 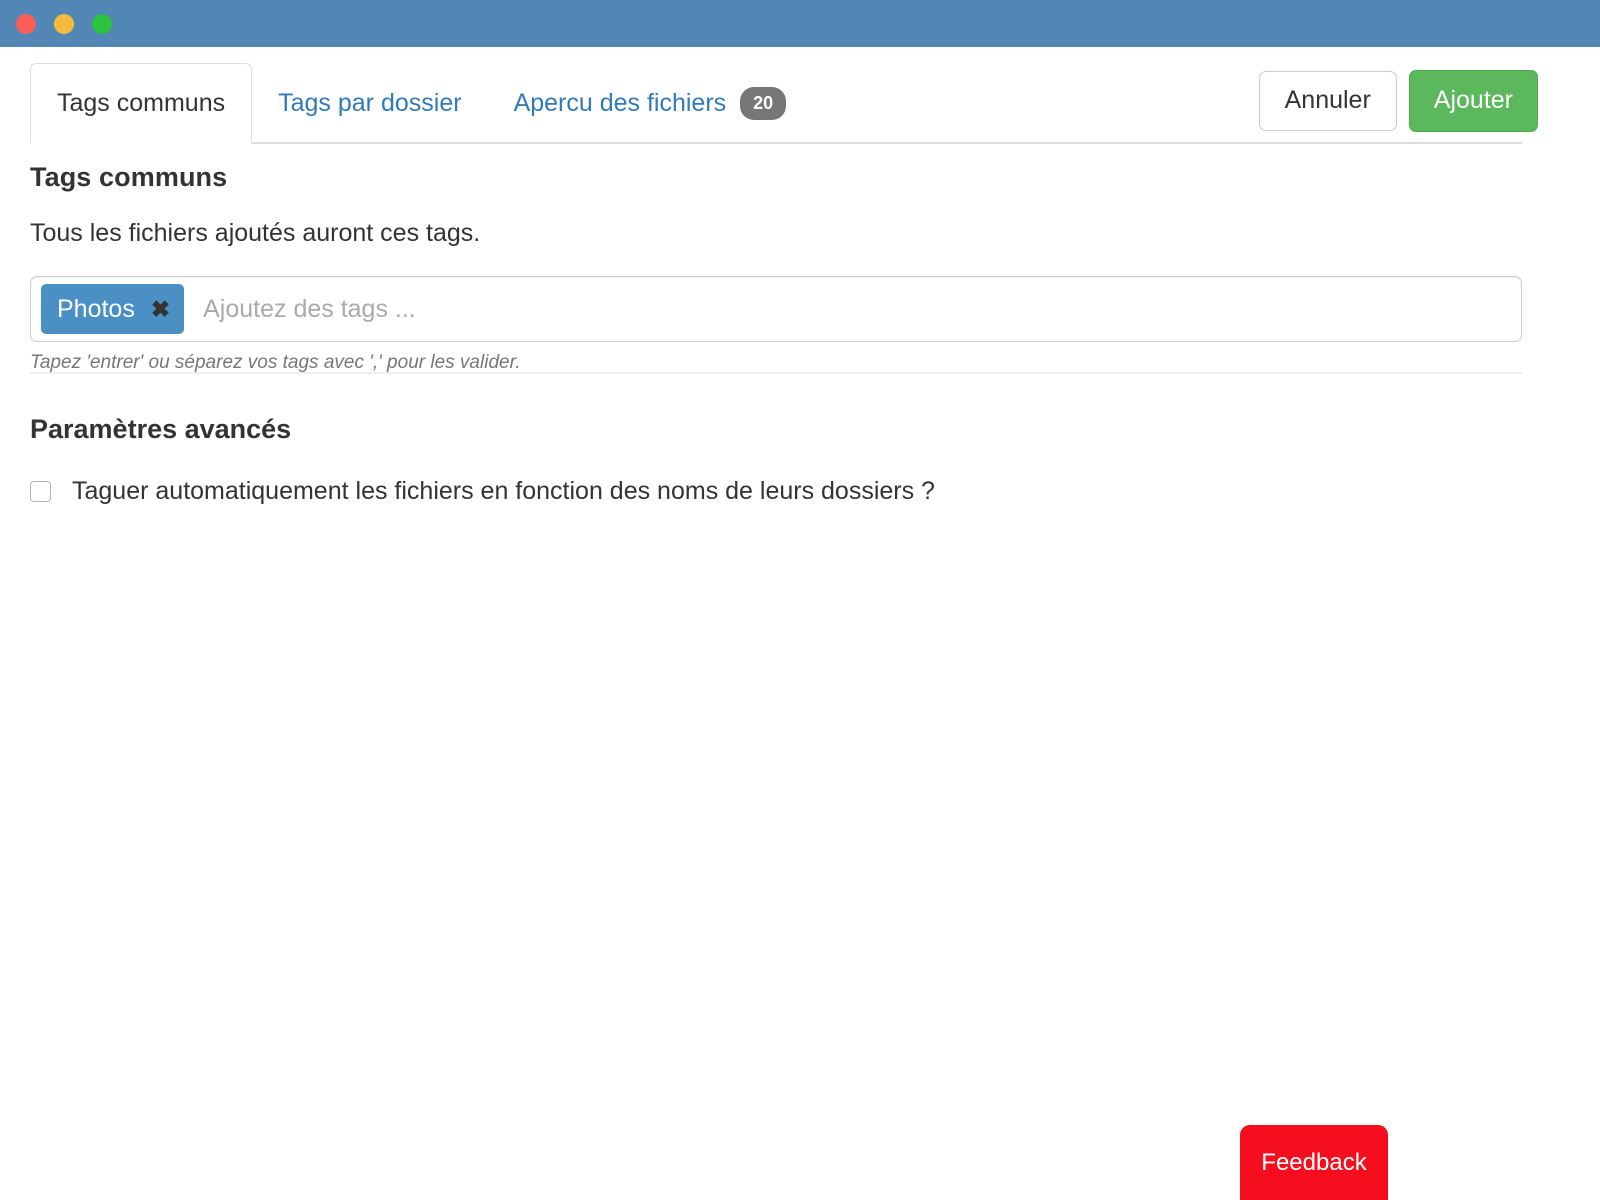 What do you see at coordinates (160, 309) in the screenshot?
I see `remove-tag-icon: ✖` at bounding box center [160, 309].